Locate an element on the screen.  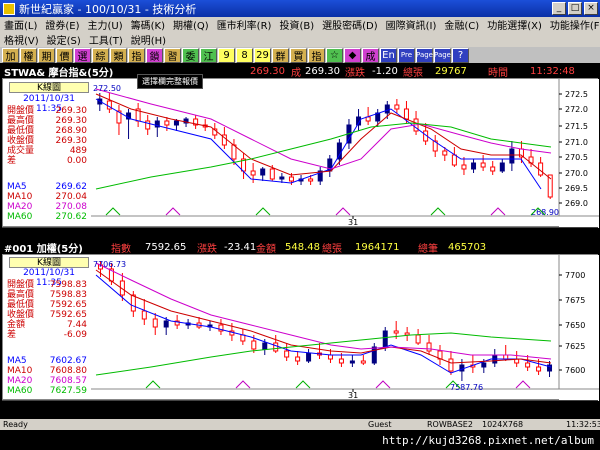
toolbar-button-13: 8 is located at coordinates (244, 55).